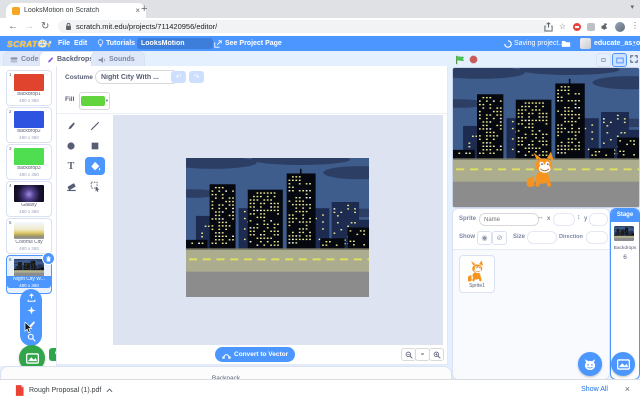 The width and height of the screenshot is (640, 400). What do you see at coordinates (137, 10) in the screenshot?
I see `tab-close-icon: ×` at bounding box center [137, 10].